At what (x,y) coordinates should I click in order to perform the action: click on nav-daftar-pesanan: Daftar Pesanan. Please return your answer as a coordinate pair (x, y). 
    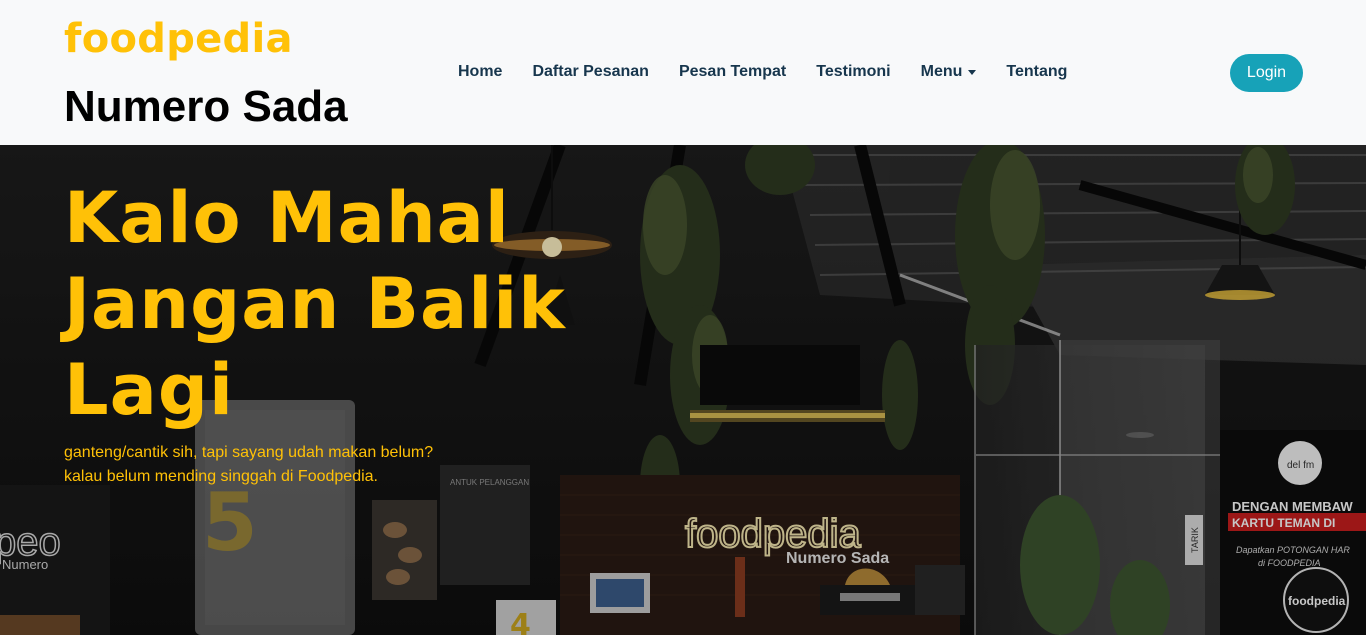
    Looking at the image, I should click on (590, 72).